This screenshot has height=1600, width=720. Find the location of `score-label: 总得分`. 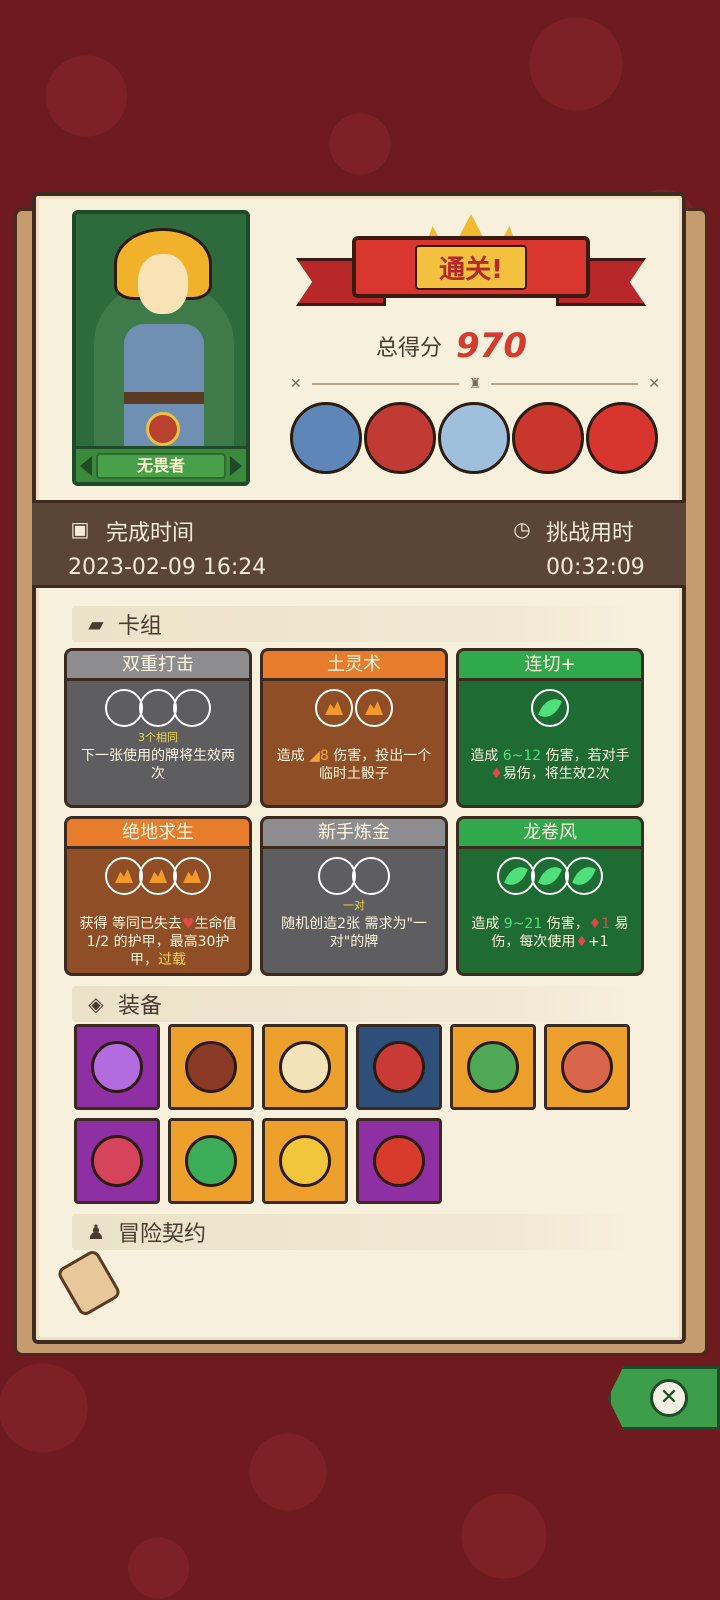

score-label: 总得分 is located at coordinates (409, 348).